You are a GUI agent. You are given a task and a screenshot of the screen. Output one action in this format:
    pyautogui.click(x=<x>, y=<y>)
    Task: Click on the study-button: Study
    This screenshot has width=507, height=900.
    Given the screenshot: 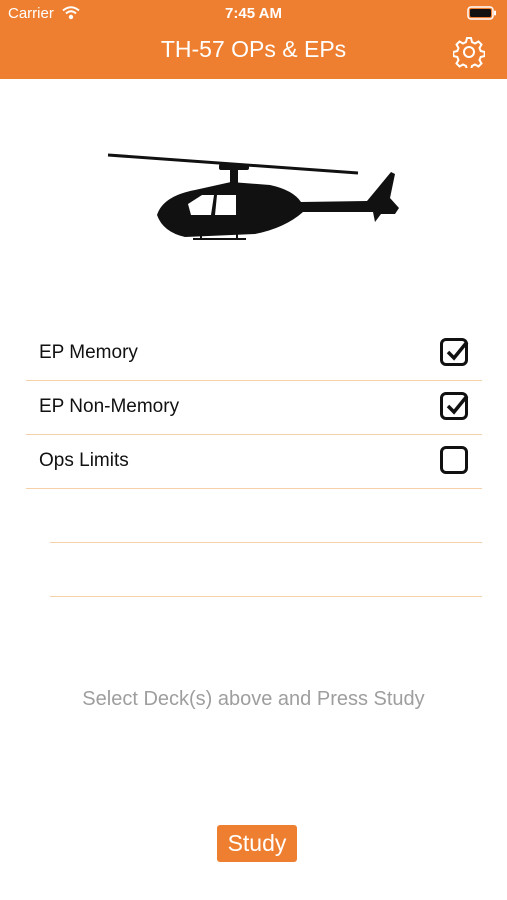 What is the action you would take?
    pyautogui.click(x=257, y=843)
    